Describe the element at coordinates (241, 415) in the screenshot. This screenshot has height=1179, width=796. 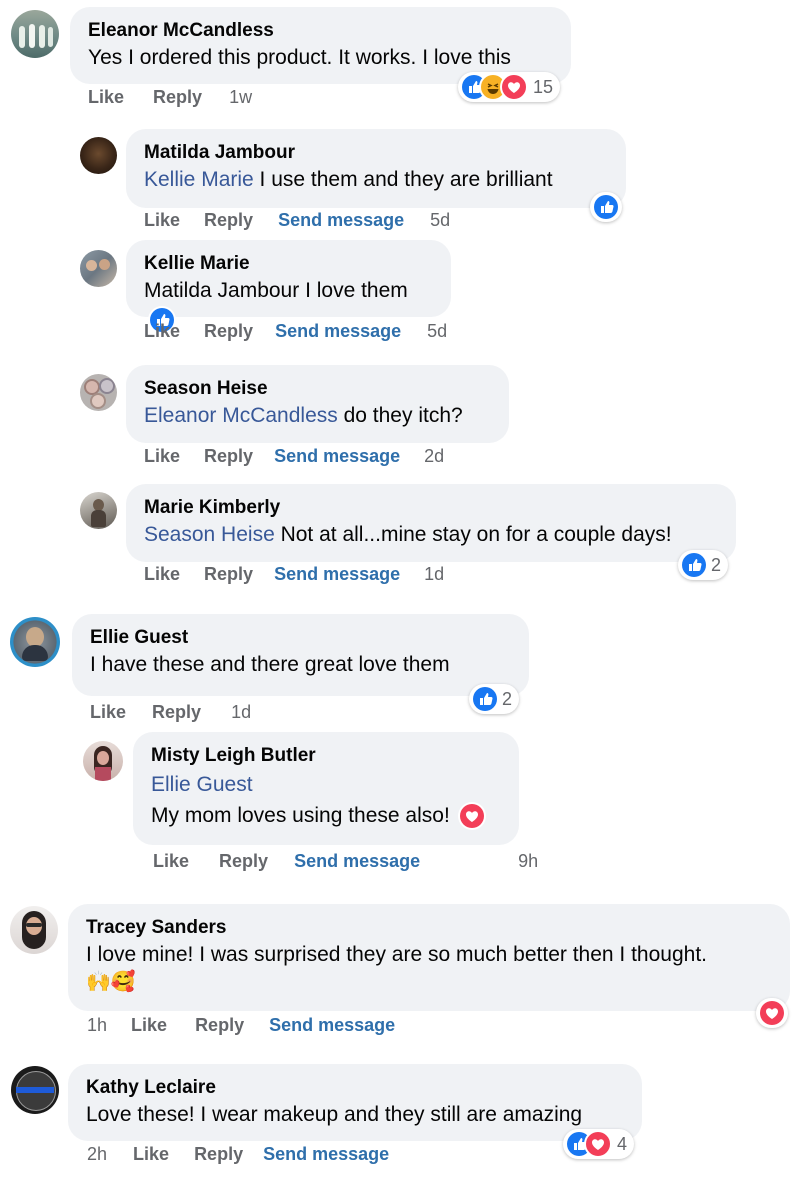
I see `mention-link: Eleanor McCandless` at that location.